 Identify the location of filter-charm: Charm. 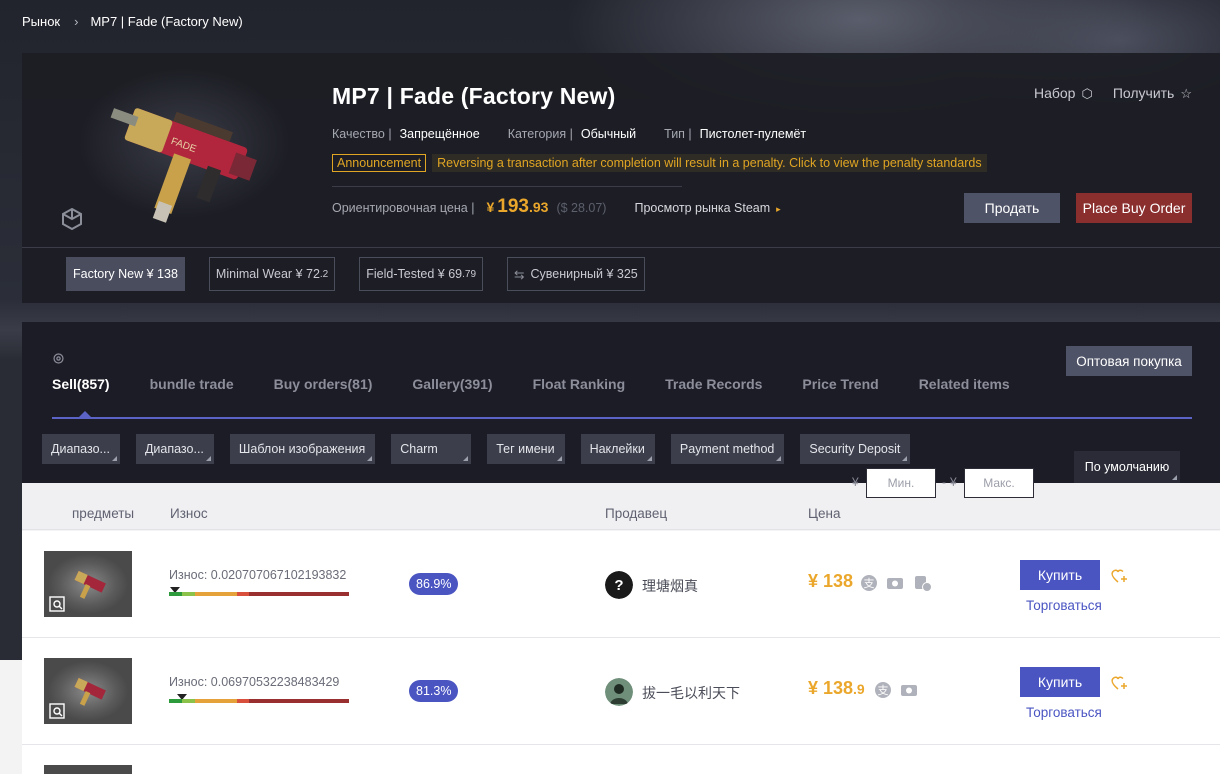
(431, 449).